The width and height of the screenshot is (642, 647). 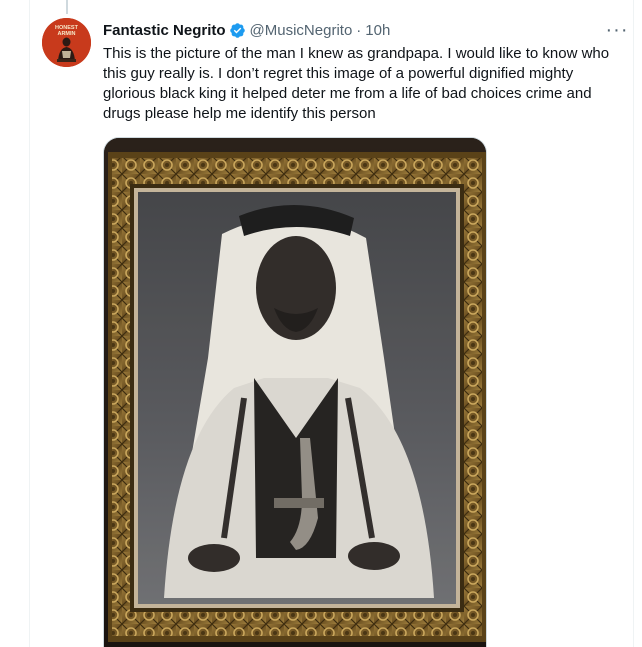 What do you see at coordinates (637, 323) in the screenshot?
I see `right-column-divider` at bounding box center [637, 323].